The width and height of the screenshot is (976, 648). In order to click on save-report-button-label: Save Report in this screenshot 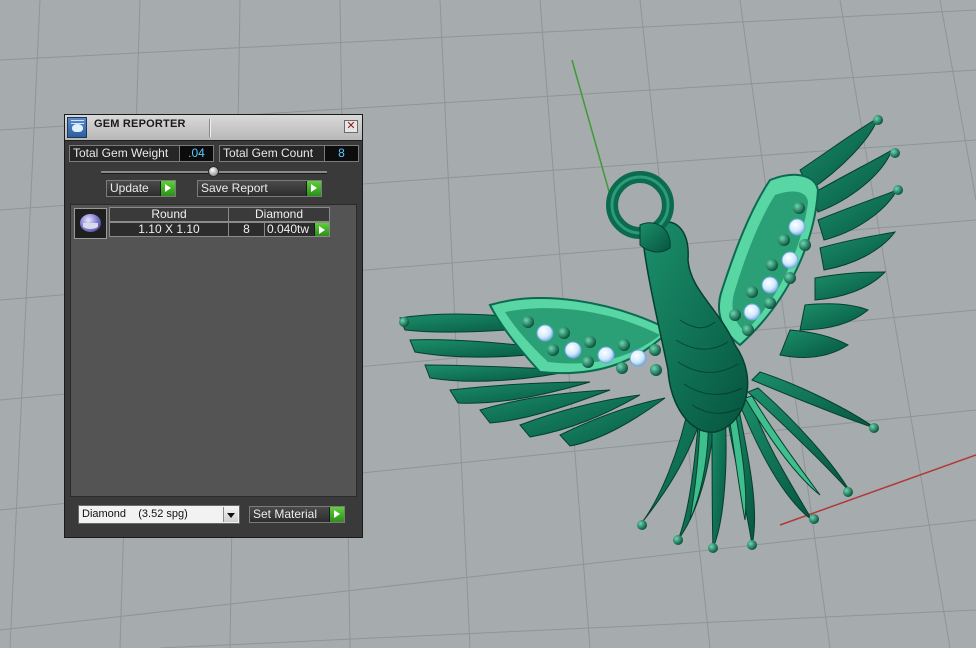, I will do `click(234, 188)`.